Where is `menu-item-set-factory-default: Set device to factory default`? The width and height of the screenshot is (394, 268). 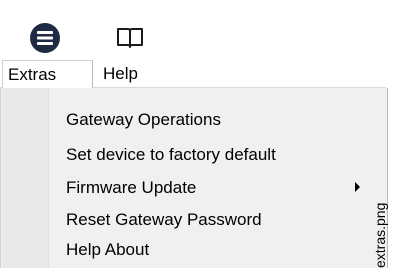
menu-item-set-factory-default: Set device to factory default is located at coordinates (216, 155).